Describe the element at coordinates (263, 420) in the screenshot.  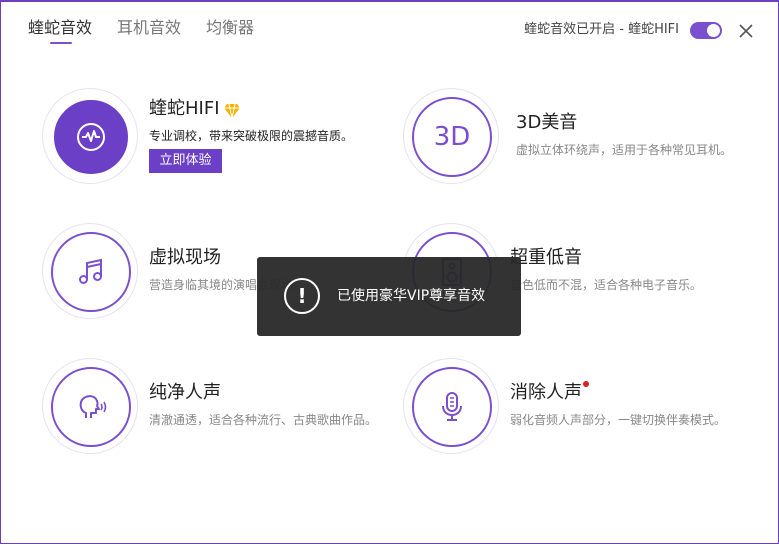
I see `card-desc: 清澈通透，适合各种流行、古典歌曲作品。` at that location.